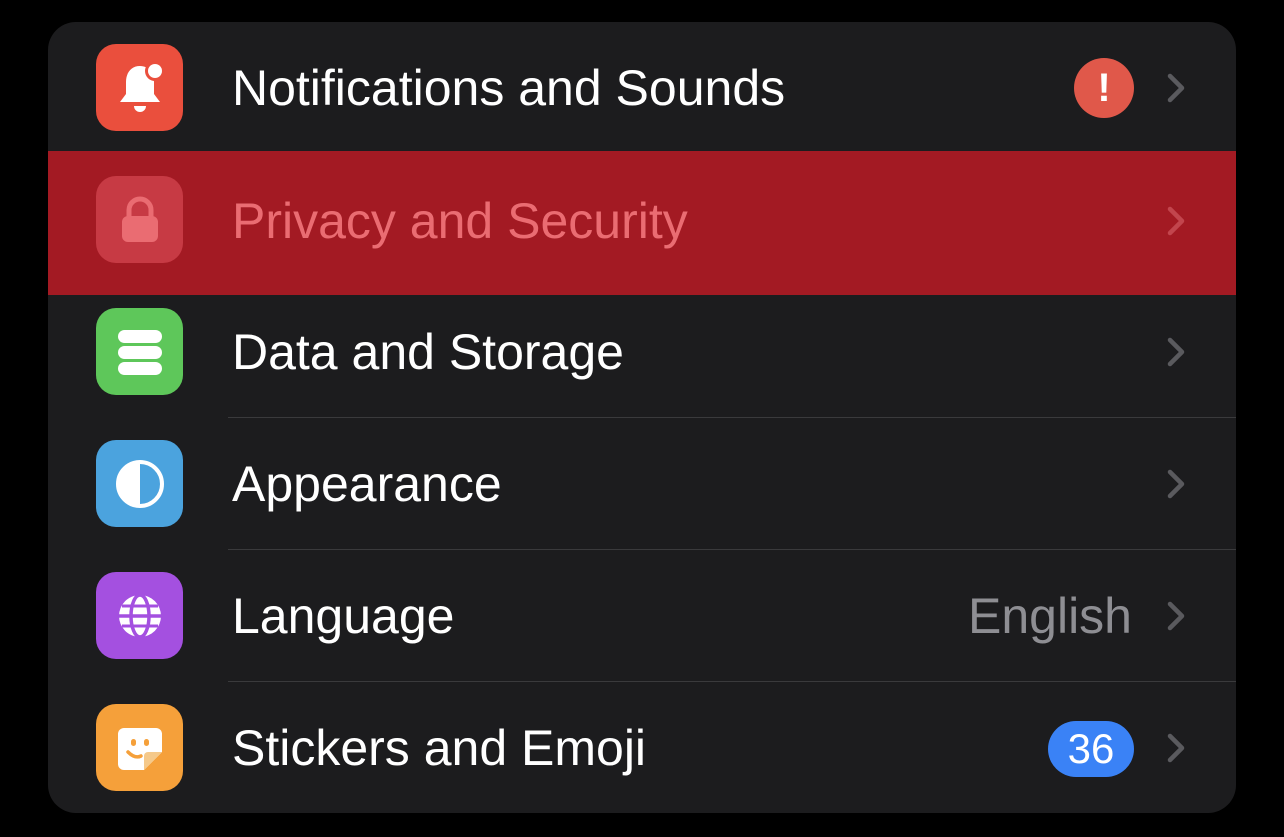  What do you see at coordinates (1050, 616) in the screenshot?
I see `language-value: English` at bounding box center [1050, 616].